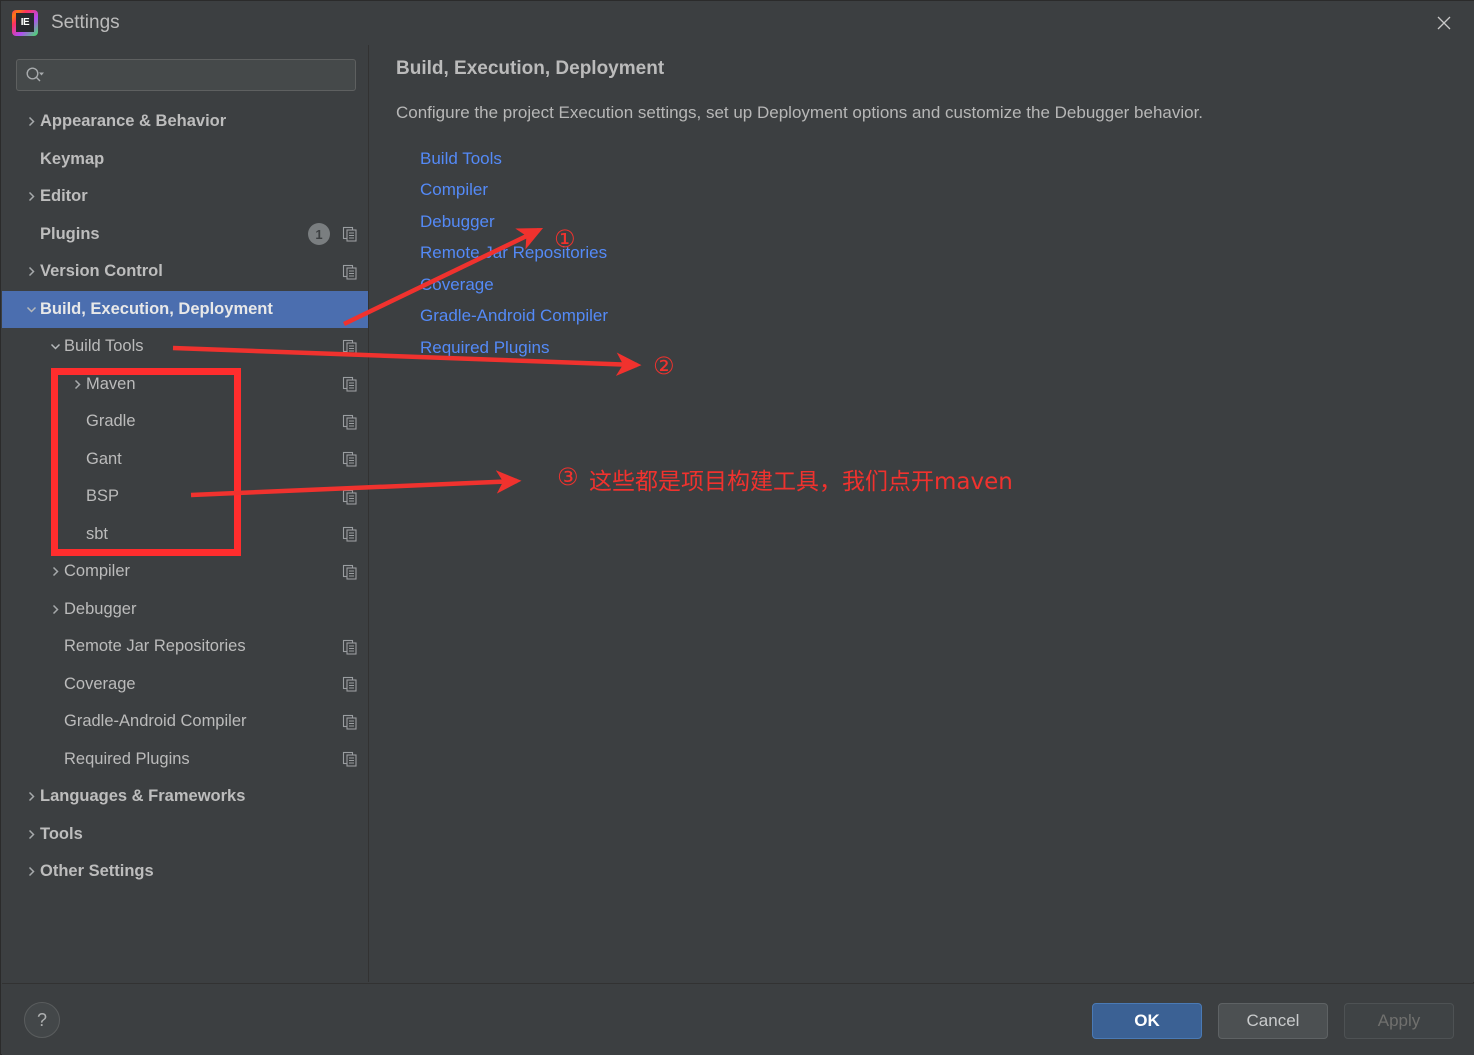 The image size is (1474, 1055). Describe the element at coordinates (200, 75) in the screenshot. I see `search-input` at that location.